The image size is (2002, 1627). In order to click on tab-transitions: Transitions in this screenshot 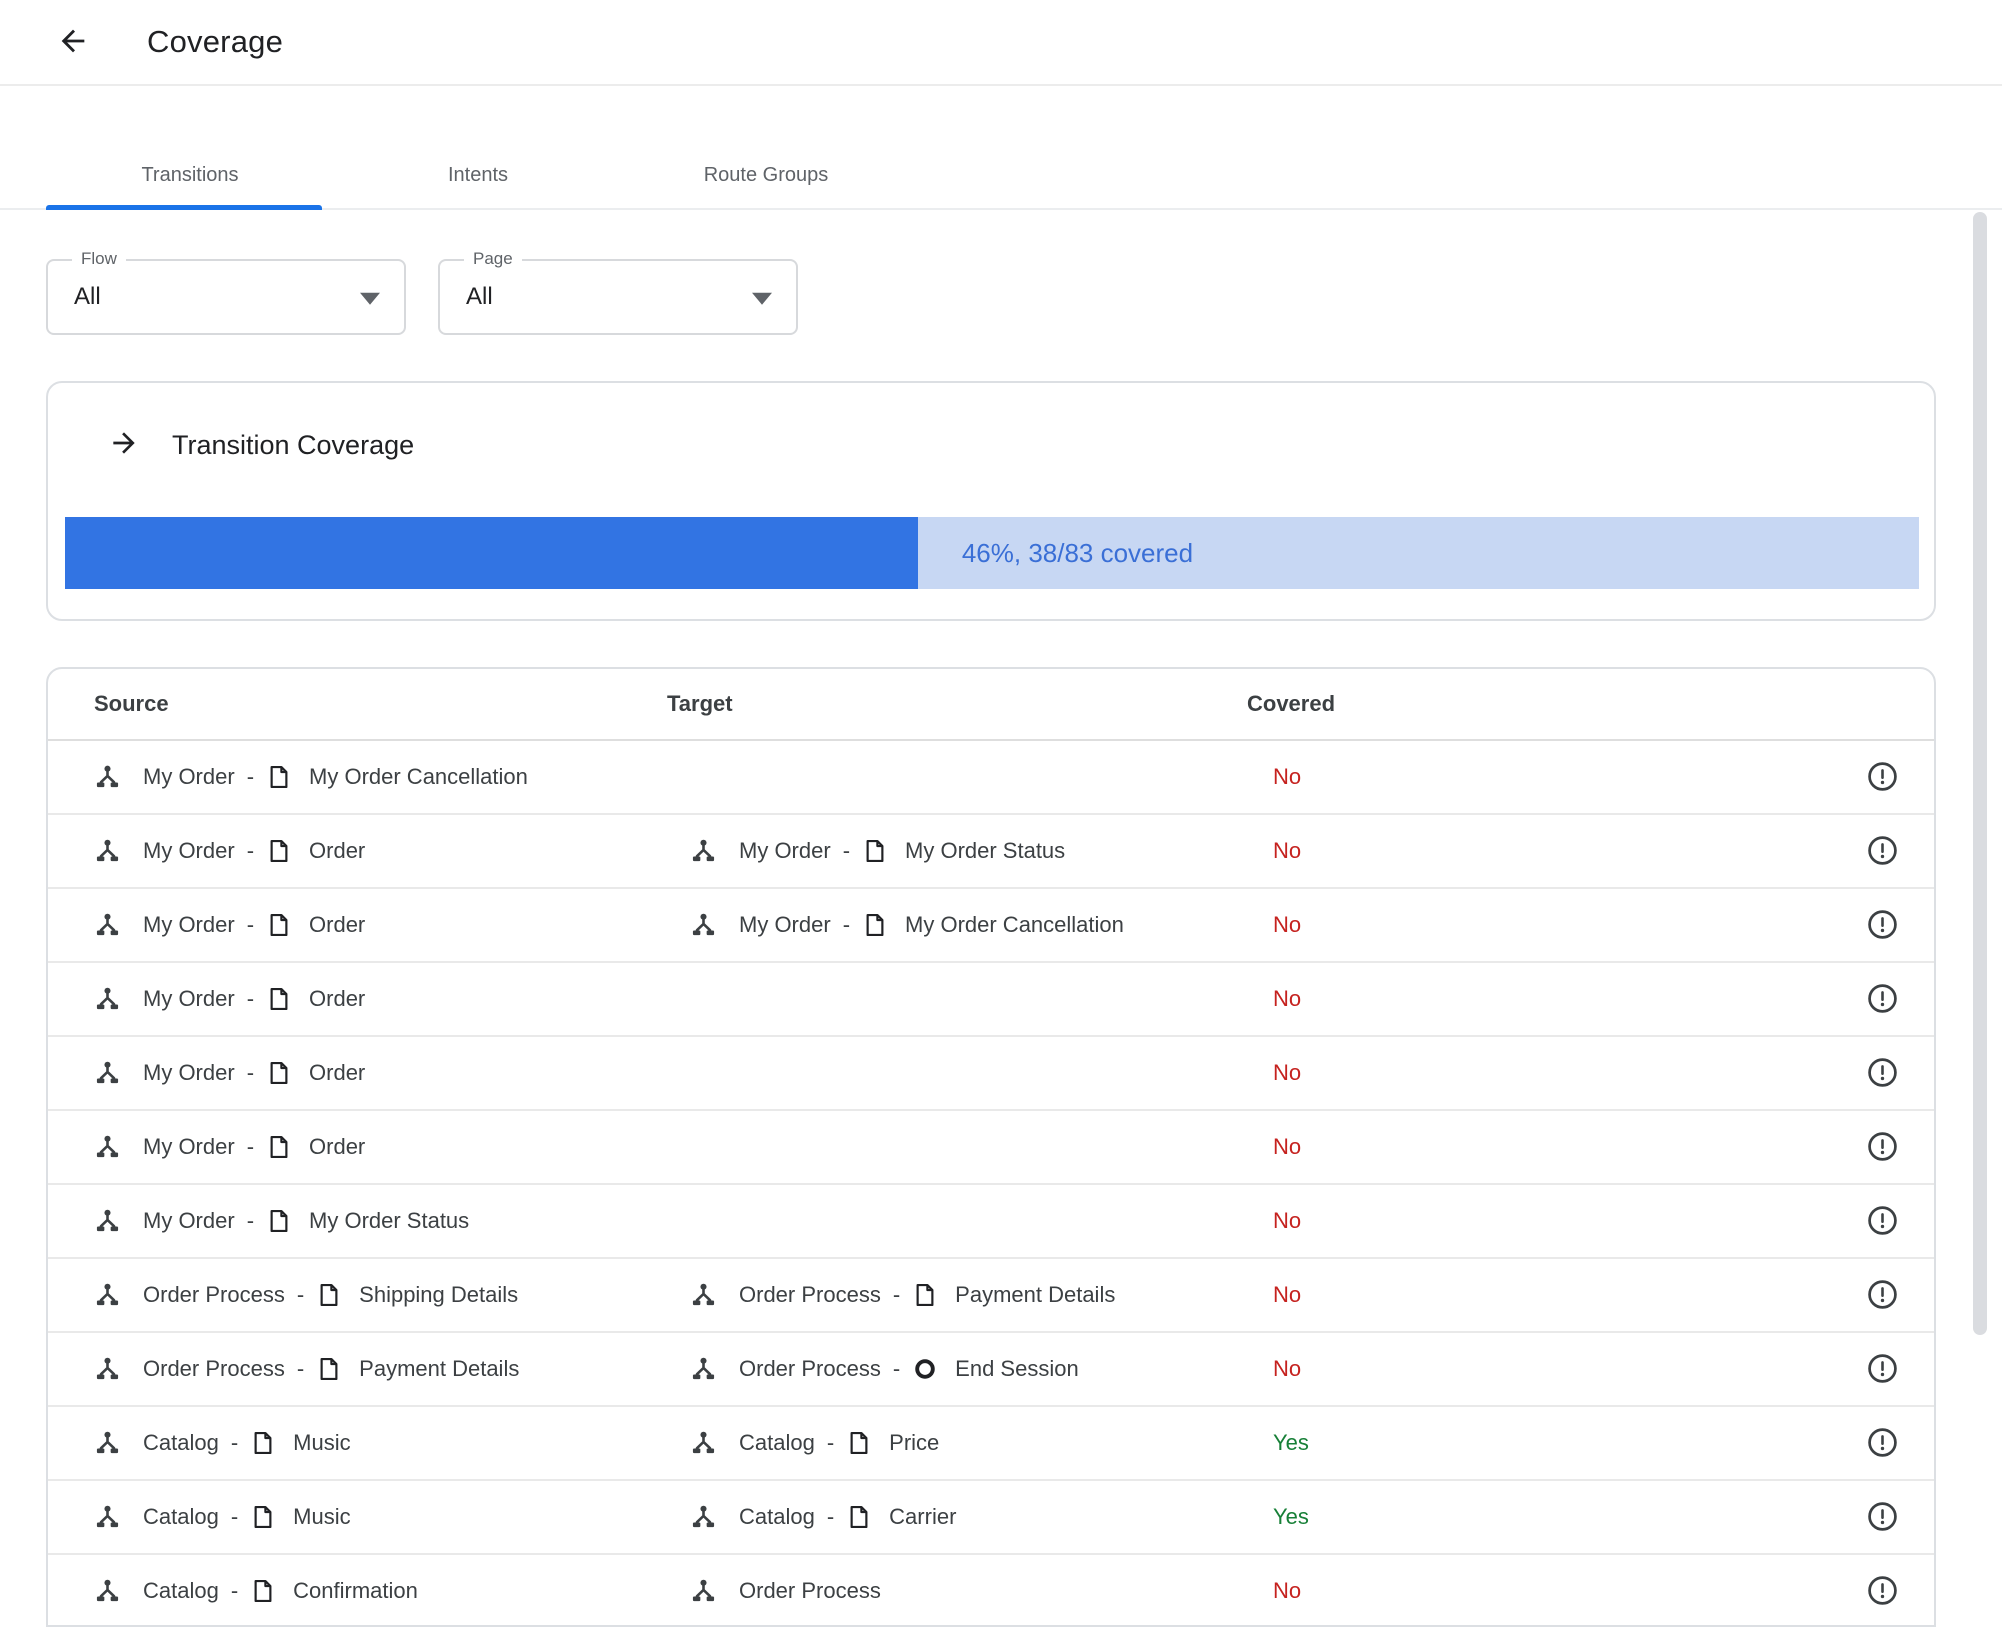, I will do `click(190, 175)`.